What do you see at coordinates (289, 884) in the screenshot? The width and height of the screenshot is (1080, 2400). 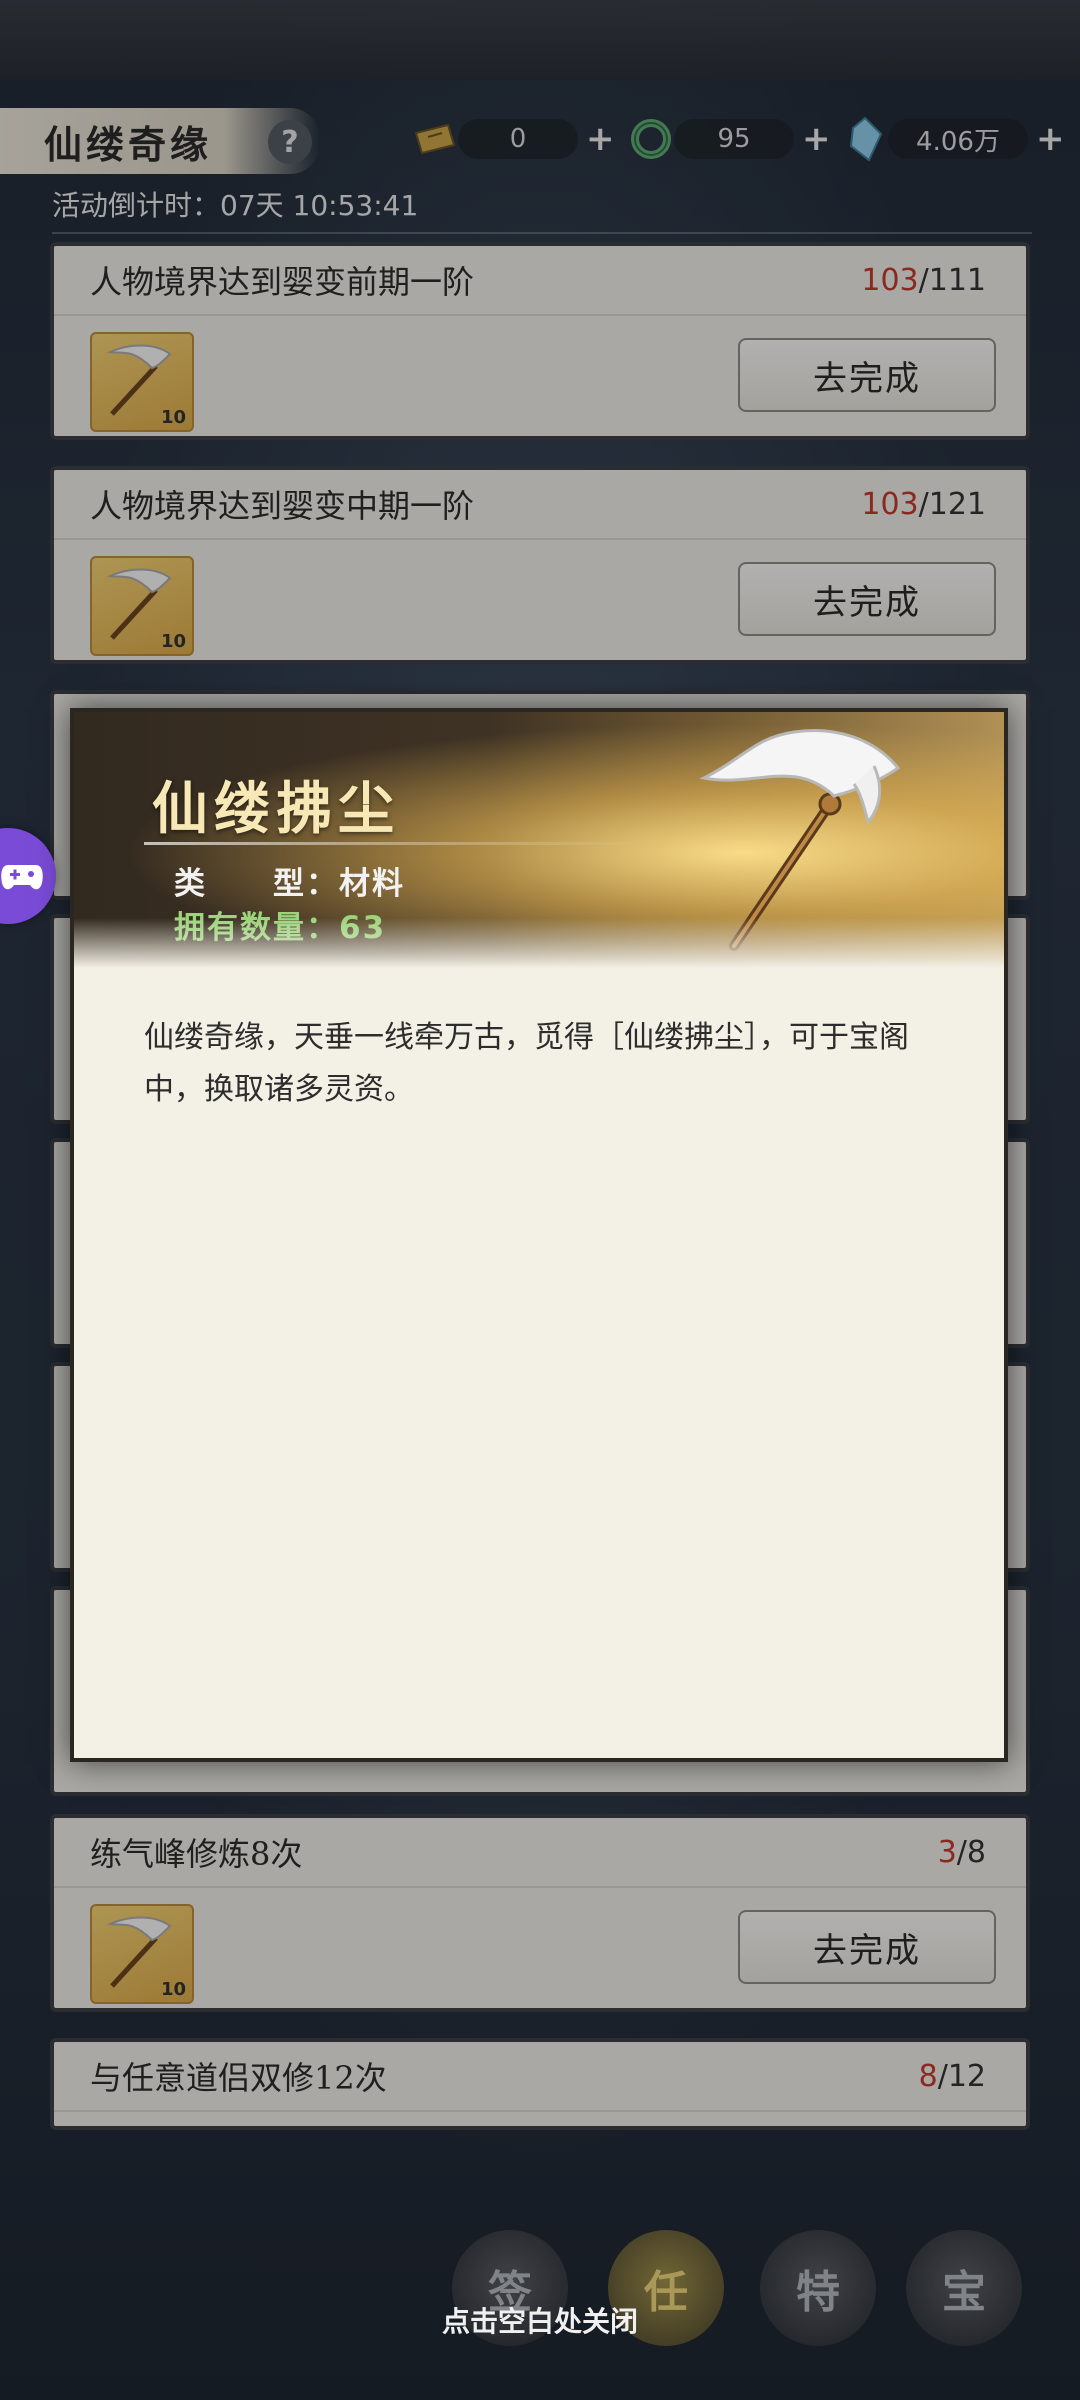 I see `item-type: 类 型：材料` at bounding box center [289, 884].